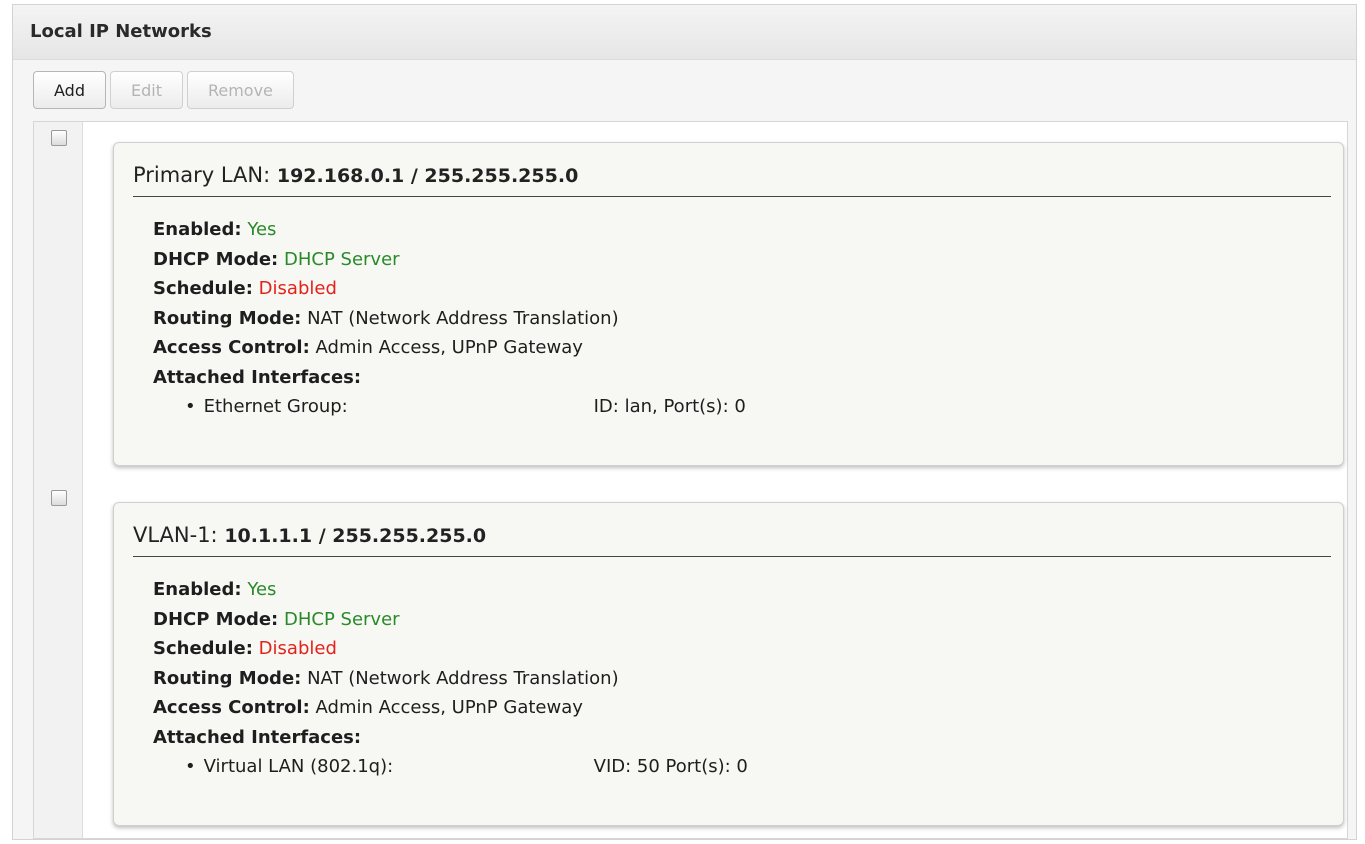 The image size is (1365, 844). I want to click on attached-interface-item: • Virtual LAN (802.1q): VID: 50 Port(s): 0, so click(758, 767).